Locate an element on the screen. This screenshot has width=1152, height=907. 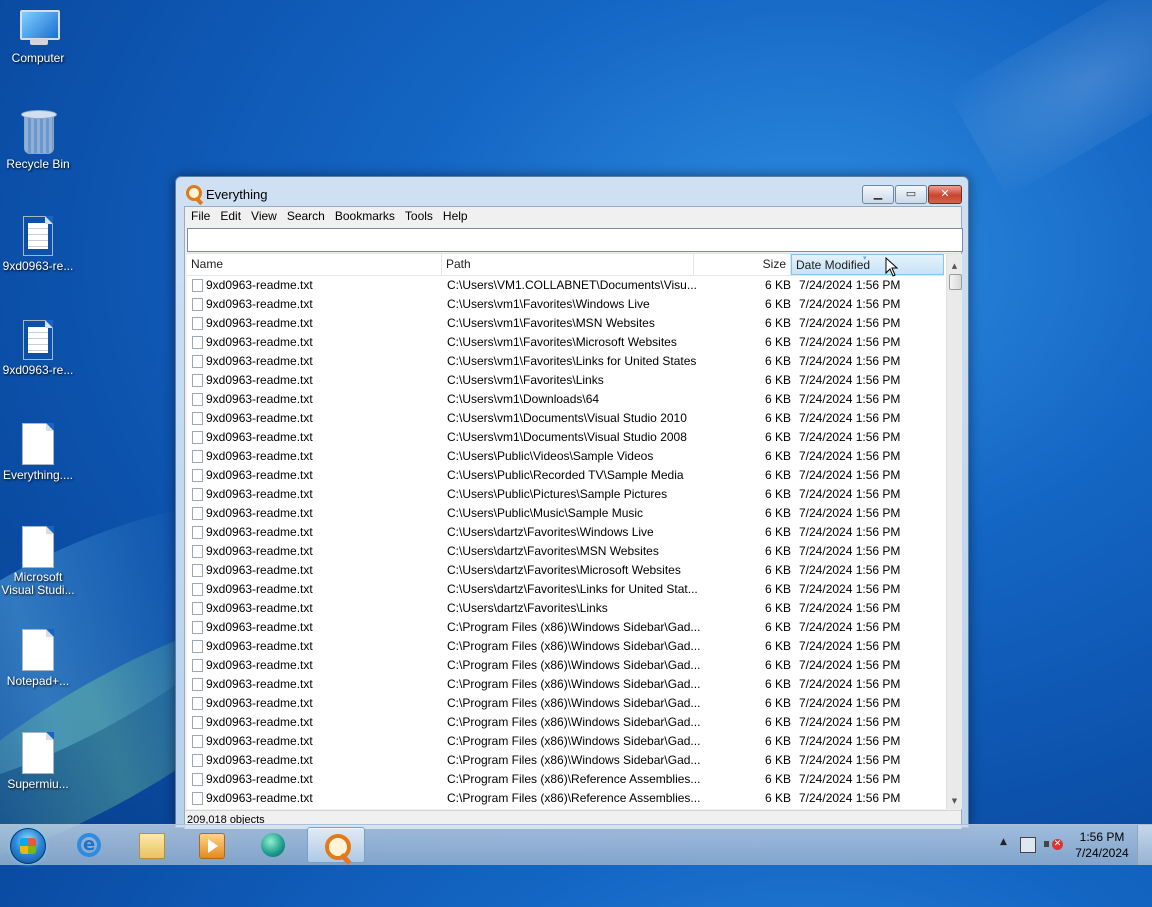
menu-bookmarks: Bookmarks is located at coordinates (365, 216).